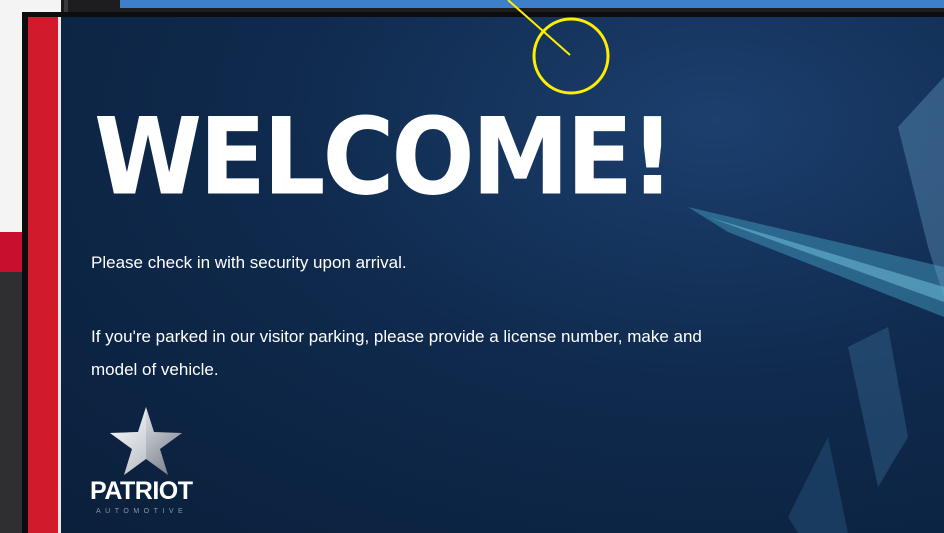 Image resolution: width=944 pixels, height=533 pixels. I want to click on patriot-automotive-logo: PATRIOT AUTOMOTIVE, so click(163, 467).